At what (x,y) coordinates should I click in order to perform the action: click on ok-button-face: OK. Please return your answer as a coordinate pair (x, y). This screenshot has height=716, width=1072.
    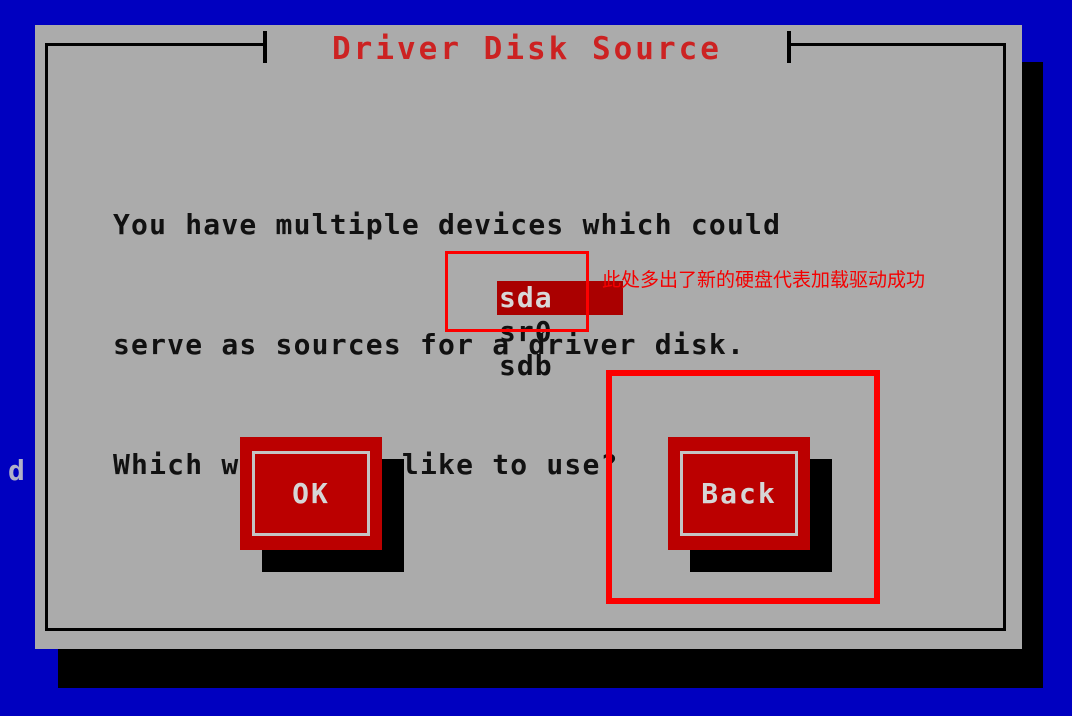
    Looking at the image, I should click on (311, 493).